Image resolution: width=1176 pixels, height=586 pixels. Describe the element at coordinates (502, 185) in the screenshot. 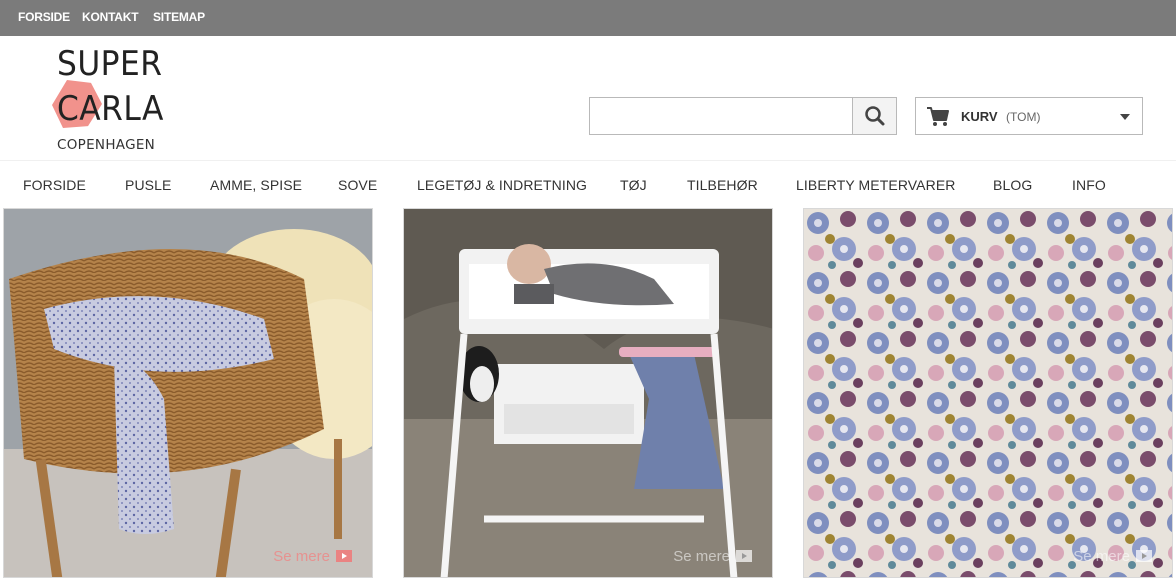

I see `nav-item-legetoj-indretning: LEGETØJ & INDRETNING` at that location.